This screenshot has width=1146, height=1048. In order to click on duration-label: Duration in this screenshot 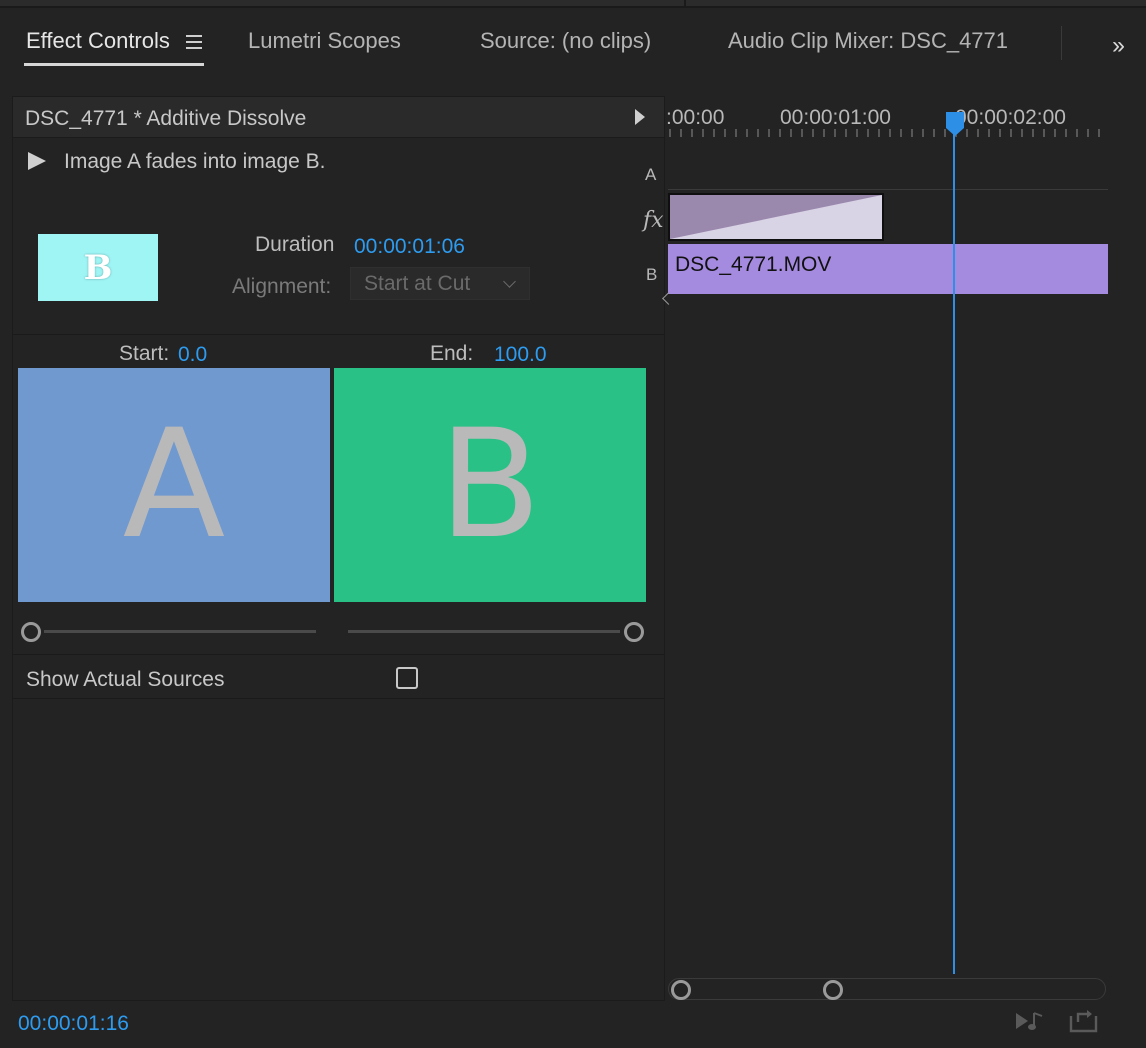, I will do `click(295, 244)`.